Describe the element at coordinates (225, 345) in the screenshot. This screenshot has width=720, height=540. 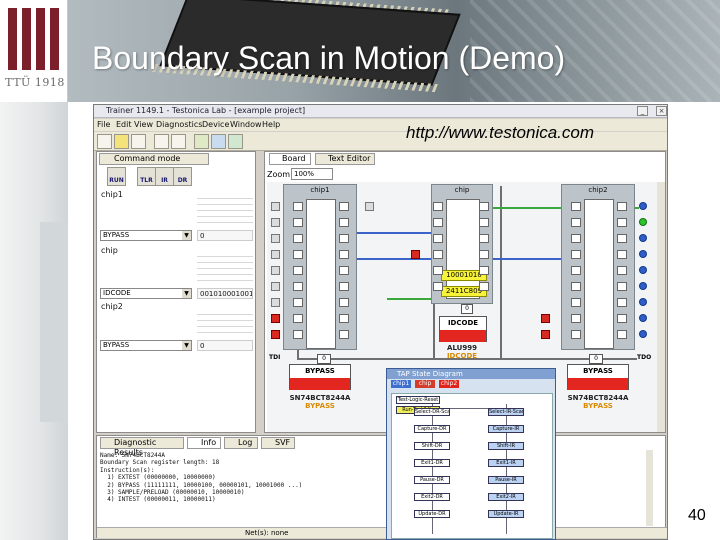
I see `register-value-chip2: 0` at that location.